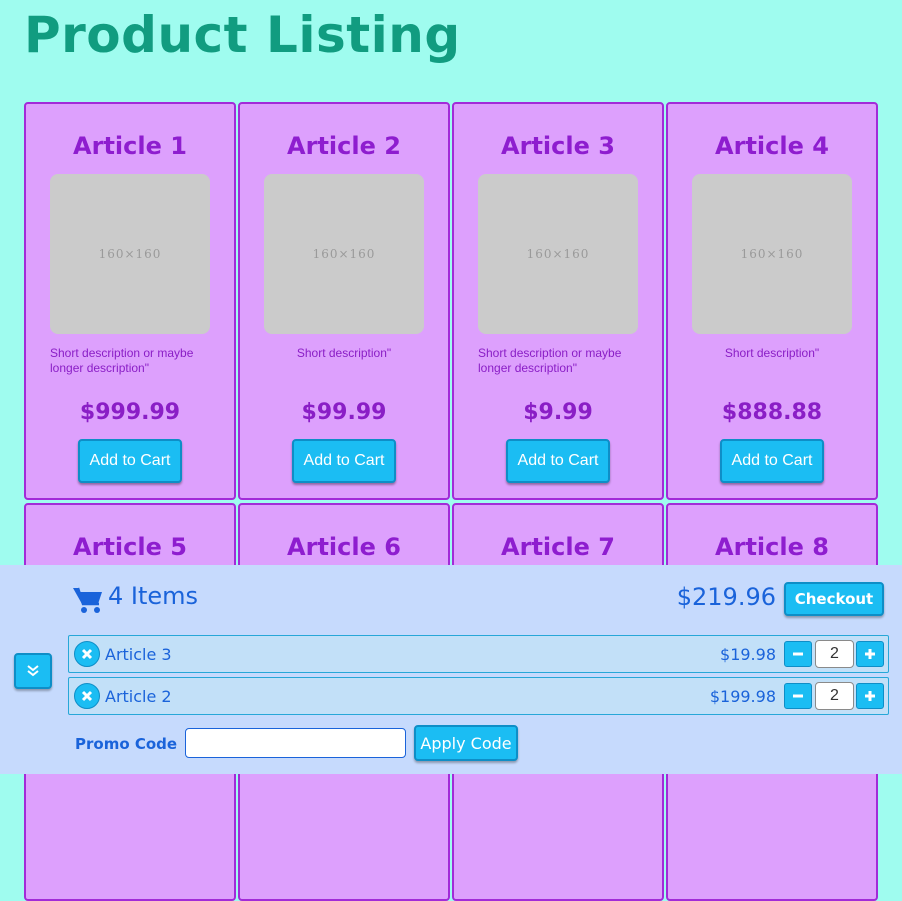 The width and height of the screenshot is (902, 901). Describe the element at coordinates (742, 696) in the screenshot. I see `cart-item-price: $199.98` at that location.